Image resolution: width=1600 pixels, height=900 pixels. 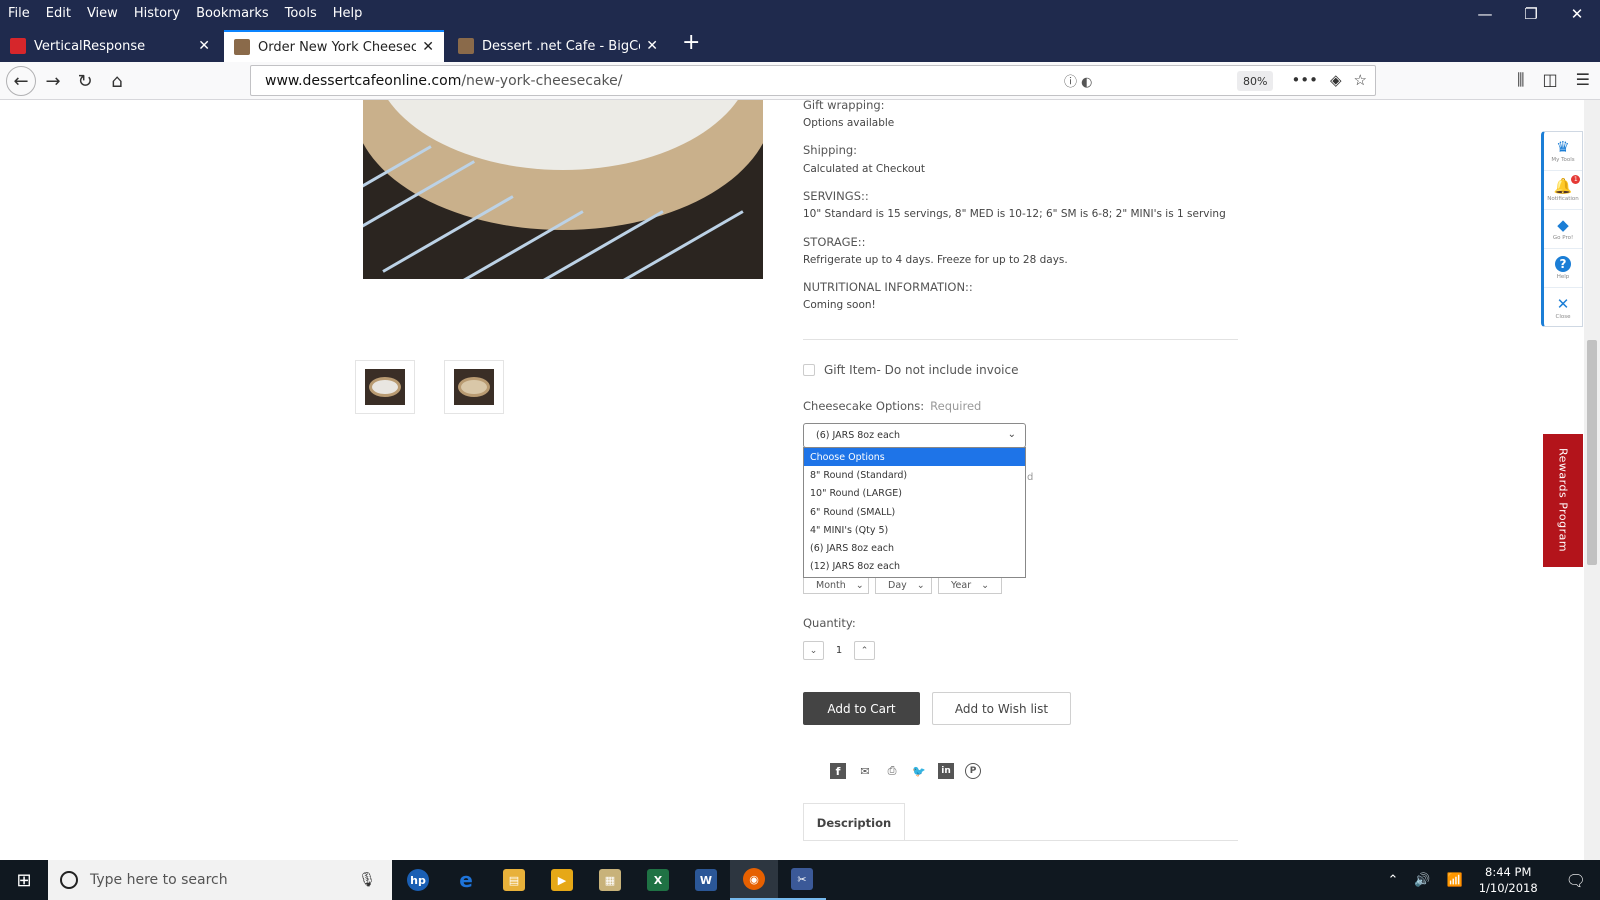 What do you see at coordinates (973, 771) in the screenshot?
I see `pinterest-icon: P` at bounding box center [973, 771].